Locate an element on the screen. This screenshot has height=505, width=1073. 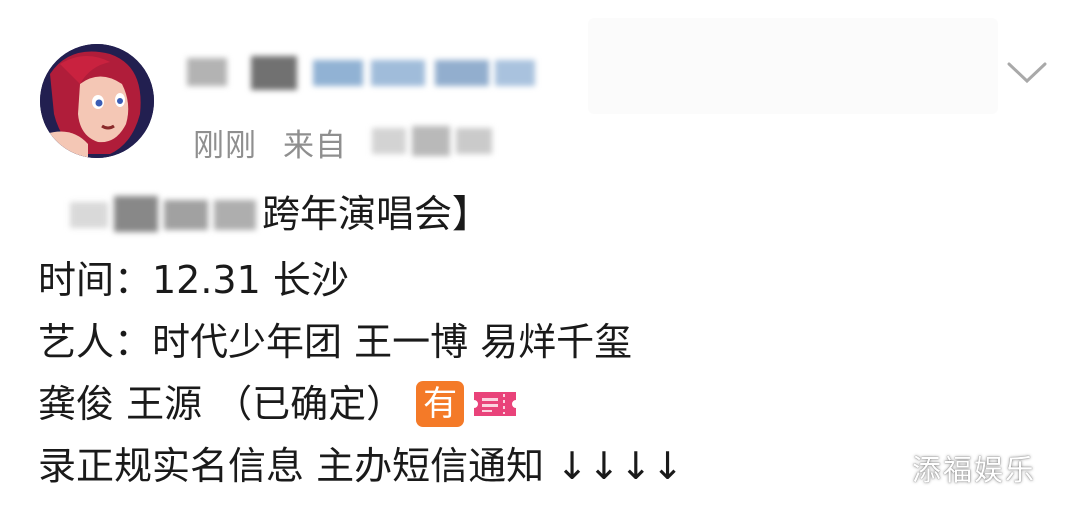
you-emoji-icon: 有 is located at coordinates (440, 404).